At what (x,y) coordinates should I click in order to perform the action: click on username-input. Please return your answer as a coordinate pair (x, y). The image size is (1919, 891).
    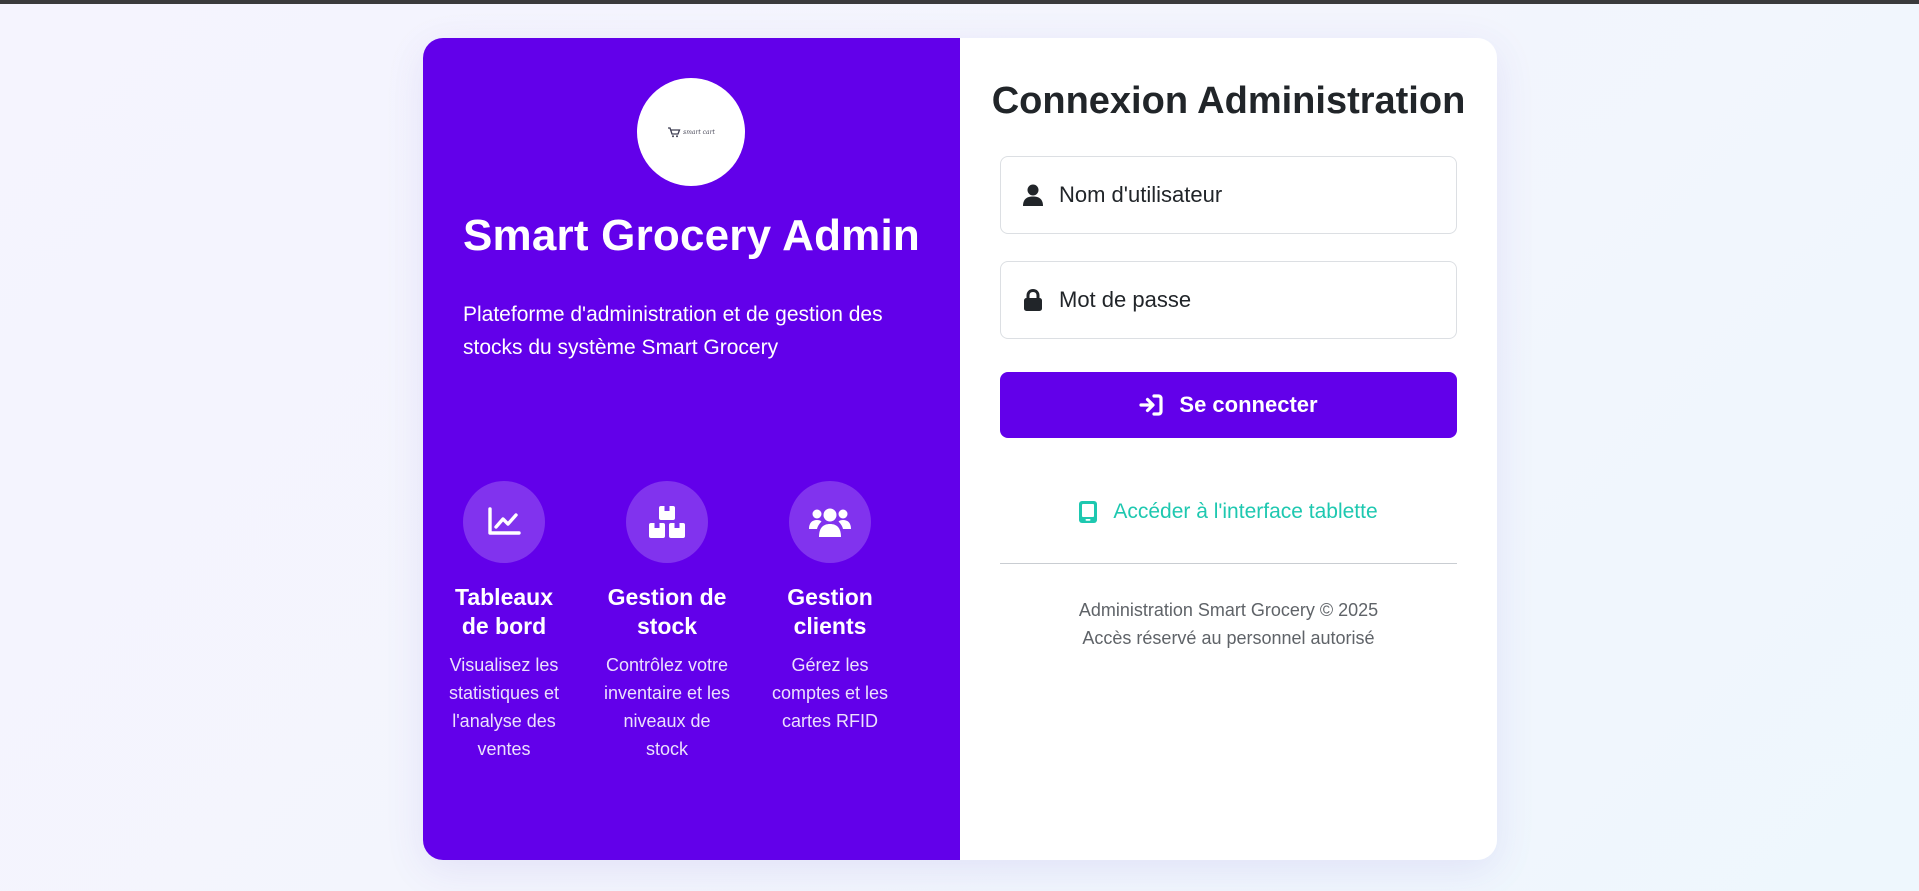
    Looking at the image, I should click on (1249, 195).